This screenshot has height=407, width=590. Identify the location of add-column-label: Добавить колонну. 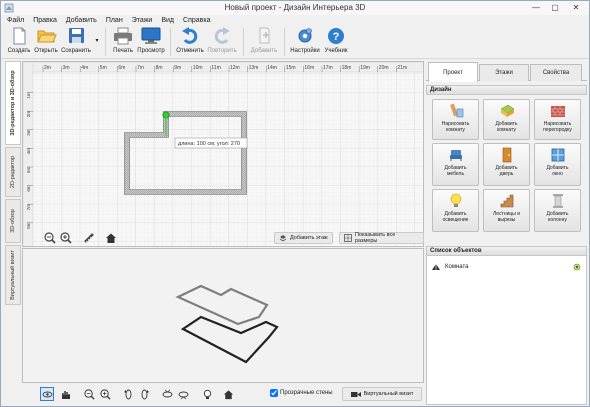
(557, 217).